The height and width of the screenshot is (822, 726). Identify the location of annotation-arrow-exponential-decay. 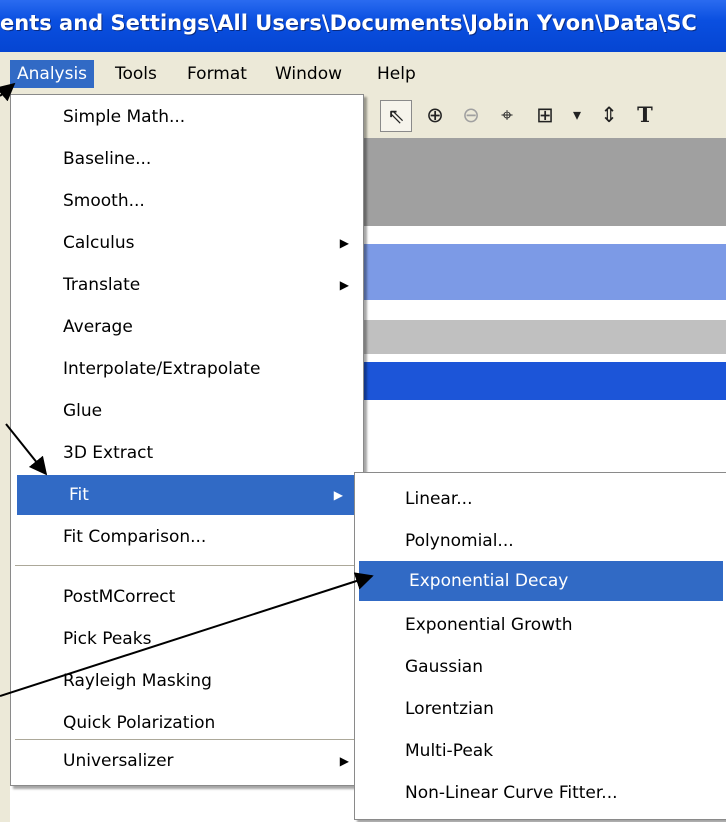
(187, 634).